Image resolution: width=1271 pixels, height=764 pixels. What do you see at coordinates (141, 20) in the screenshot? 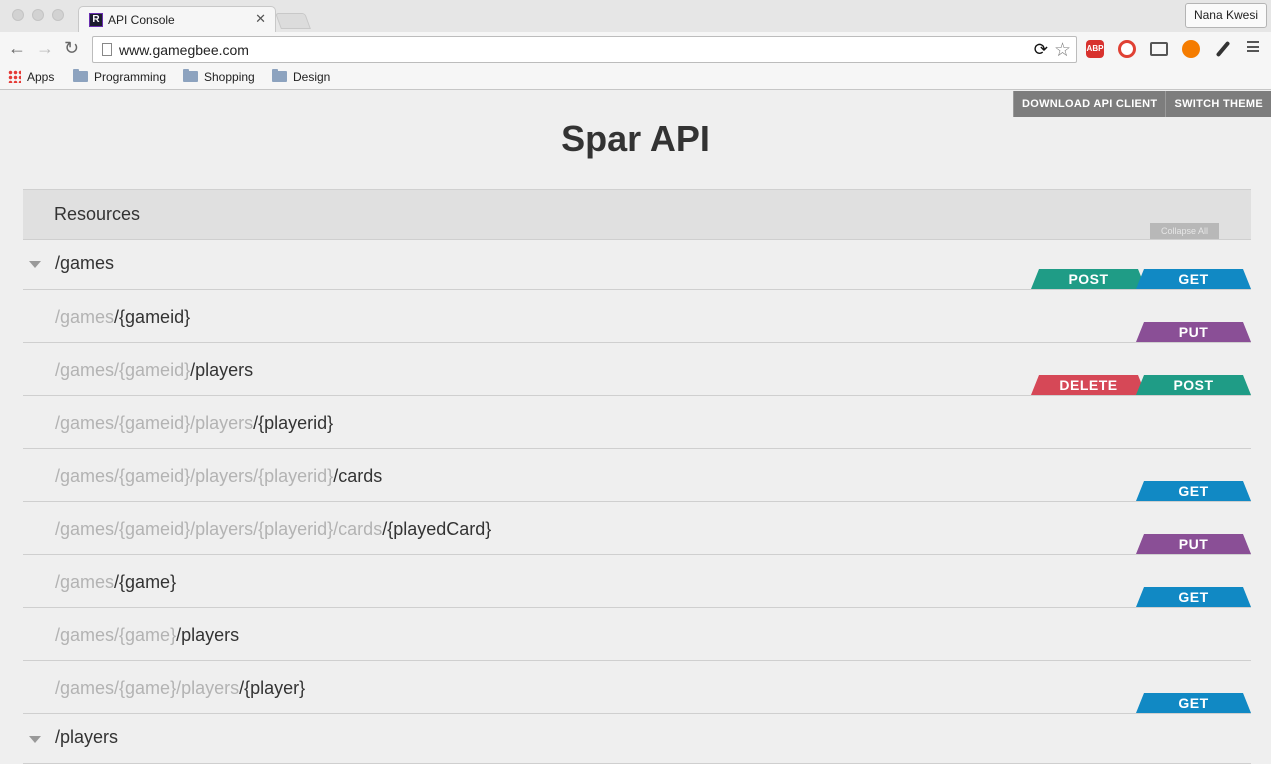
I see `tab-title: API Console` at bounding box center [141, 20].